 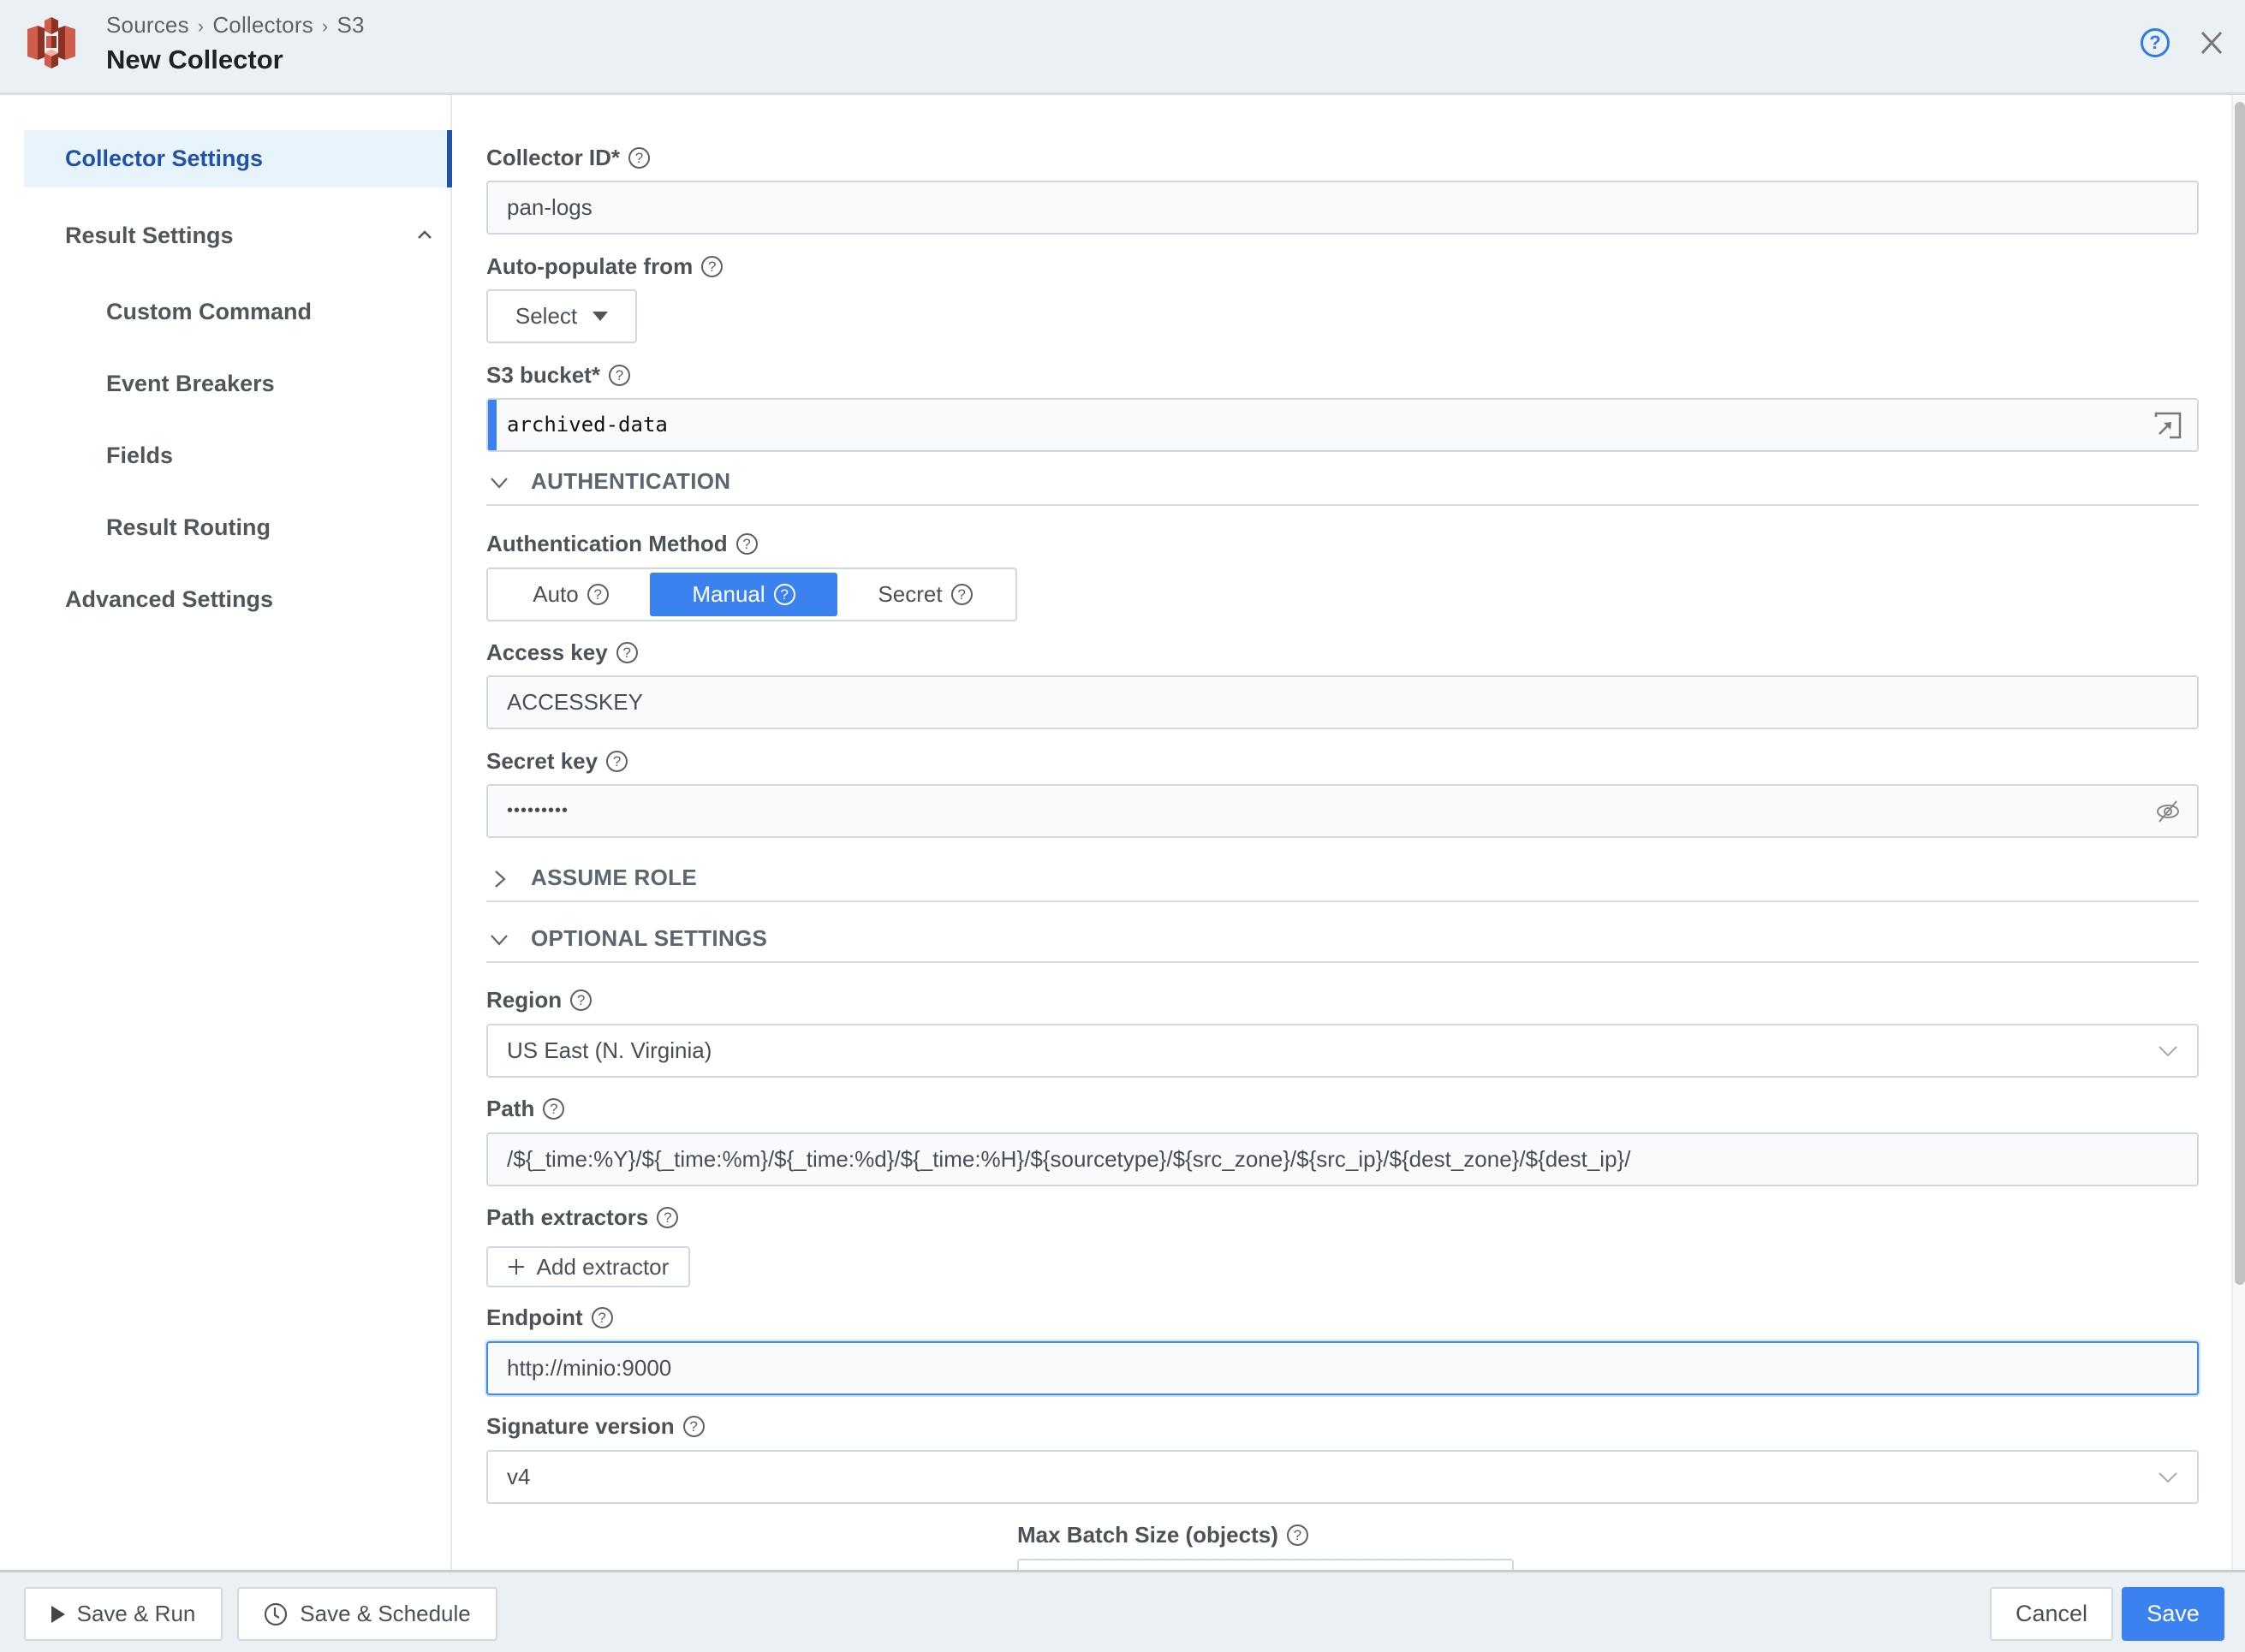 I want to click on page-title: New Collector, so click(x=194, y=59).